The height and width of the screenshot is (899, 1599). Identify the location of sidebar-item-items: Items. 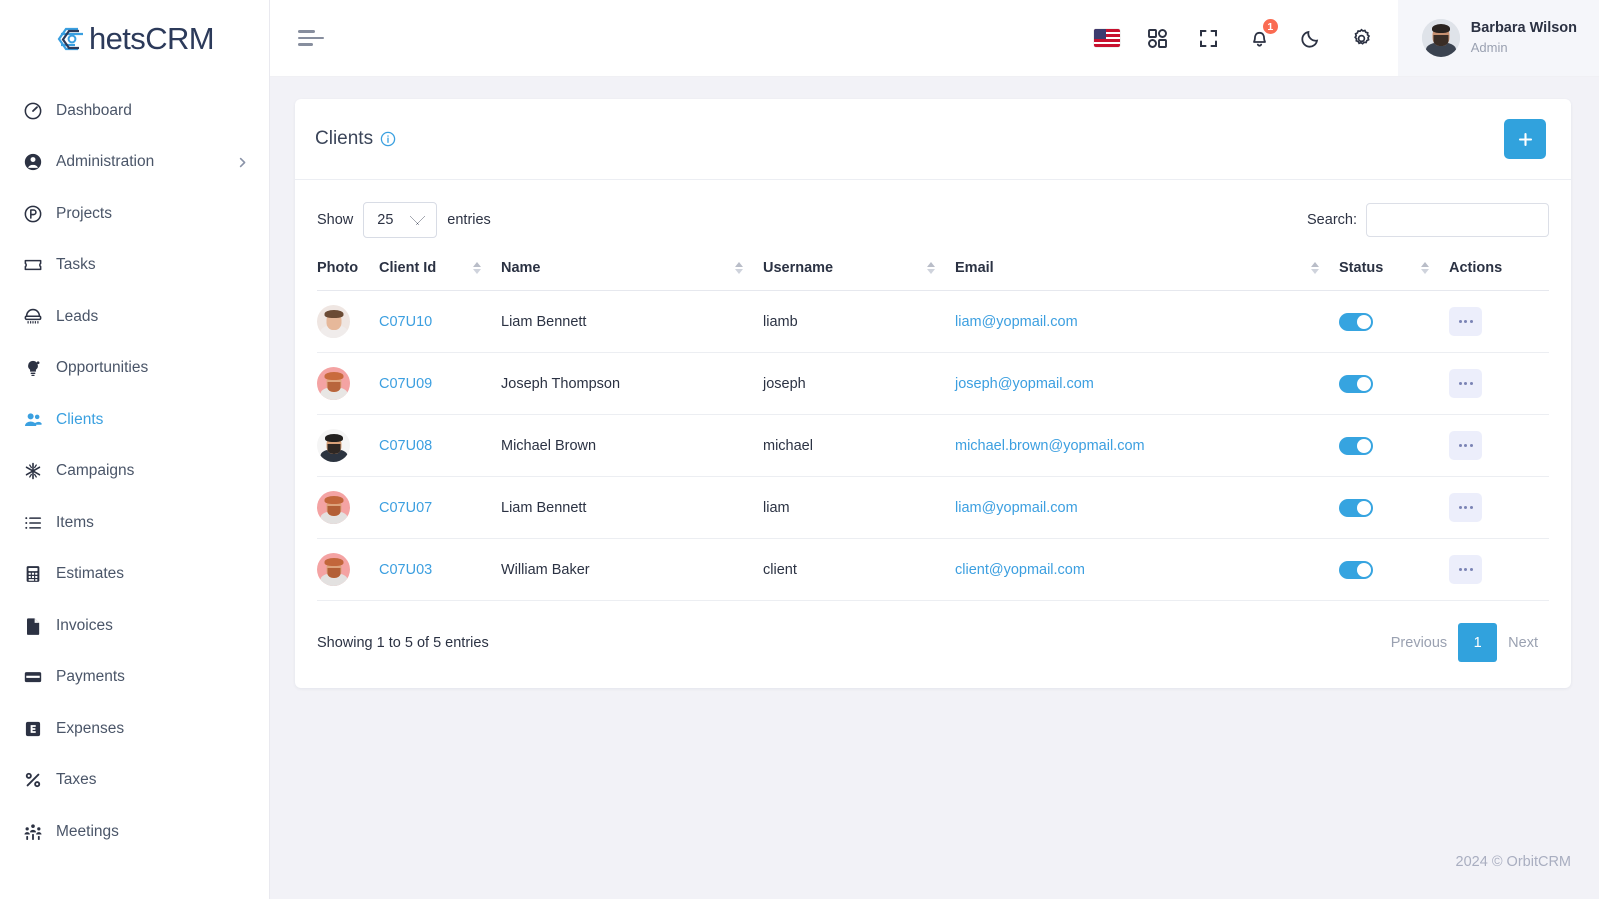
(134, 523).